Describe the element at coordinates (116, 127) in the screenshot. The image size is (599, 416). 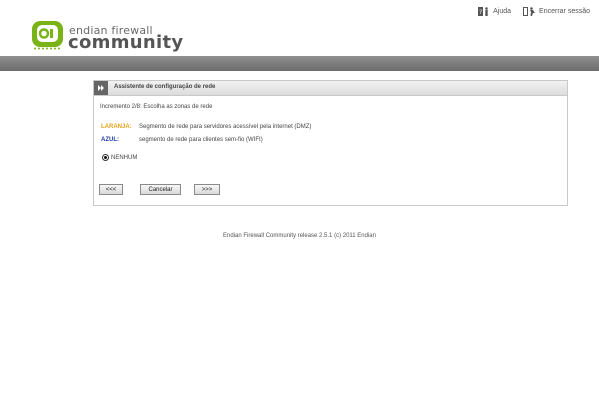
I see `zone-orange-label: LARANJA:` at that location.